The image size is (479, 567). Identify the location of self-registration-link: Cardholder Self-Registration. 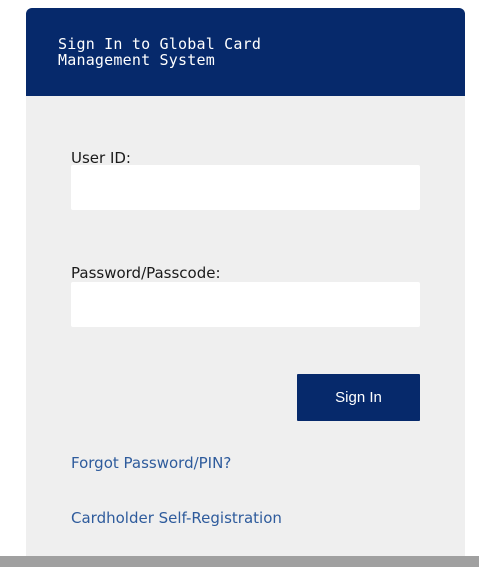
(176, 518).